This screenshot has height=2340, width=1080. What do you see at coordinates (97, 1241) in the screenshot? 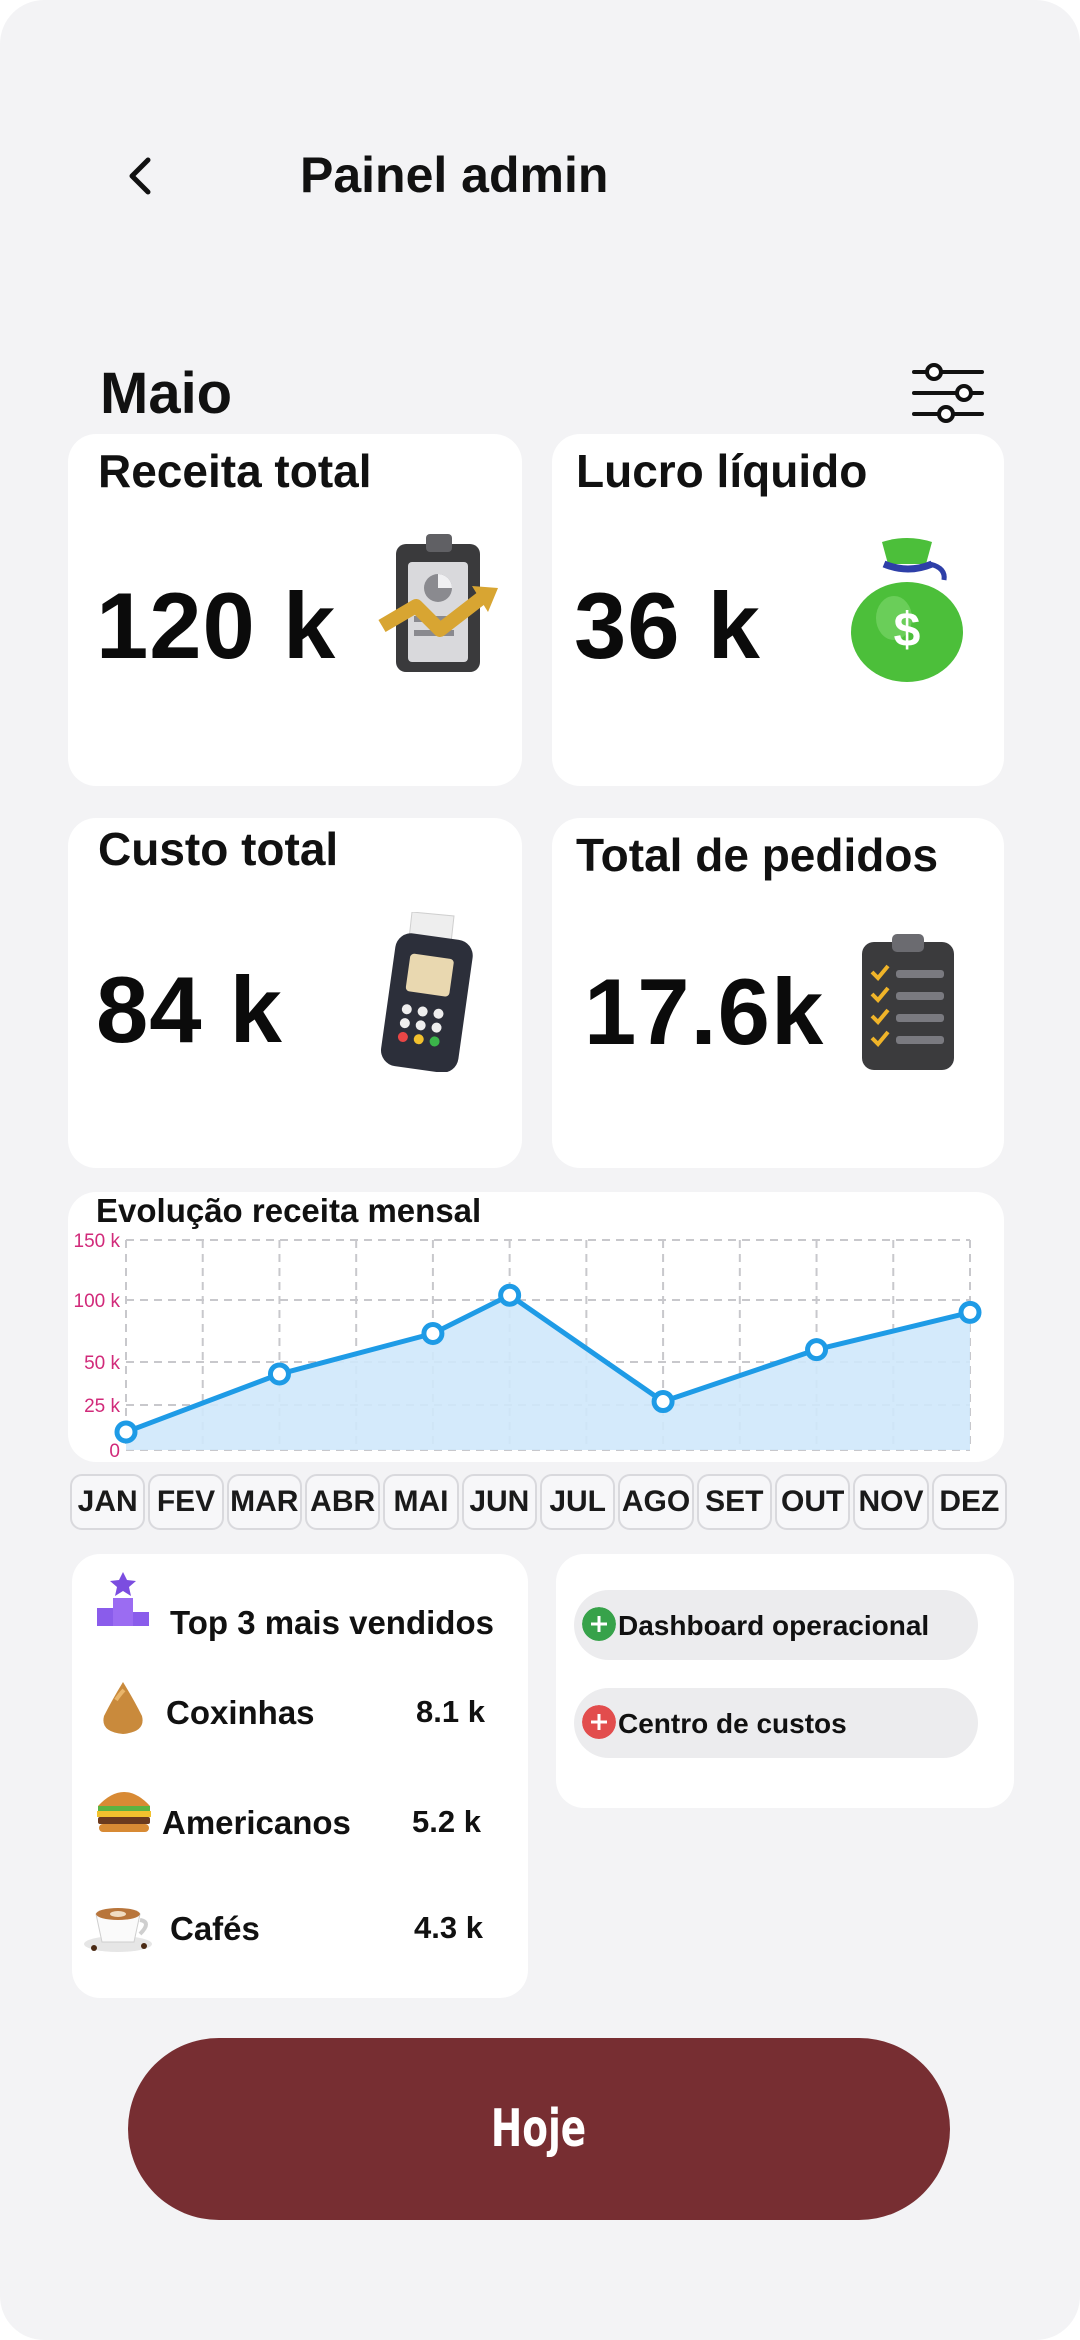
I see `y-tick-label: 150 k` at bounding box center [97, 1241].